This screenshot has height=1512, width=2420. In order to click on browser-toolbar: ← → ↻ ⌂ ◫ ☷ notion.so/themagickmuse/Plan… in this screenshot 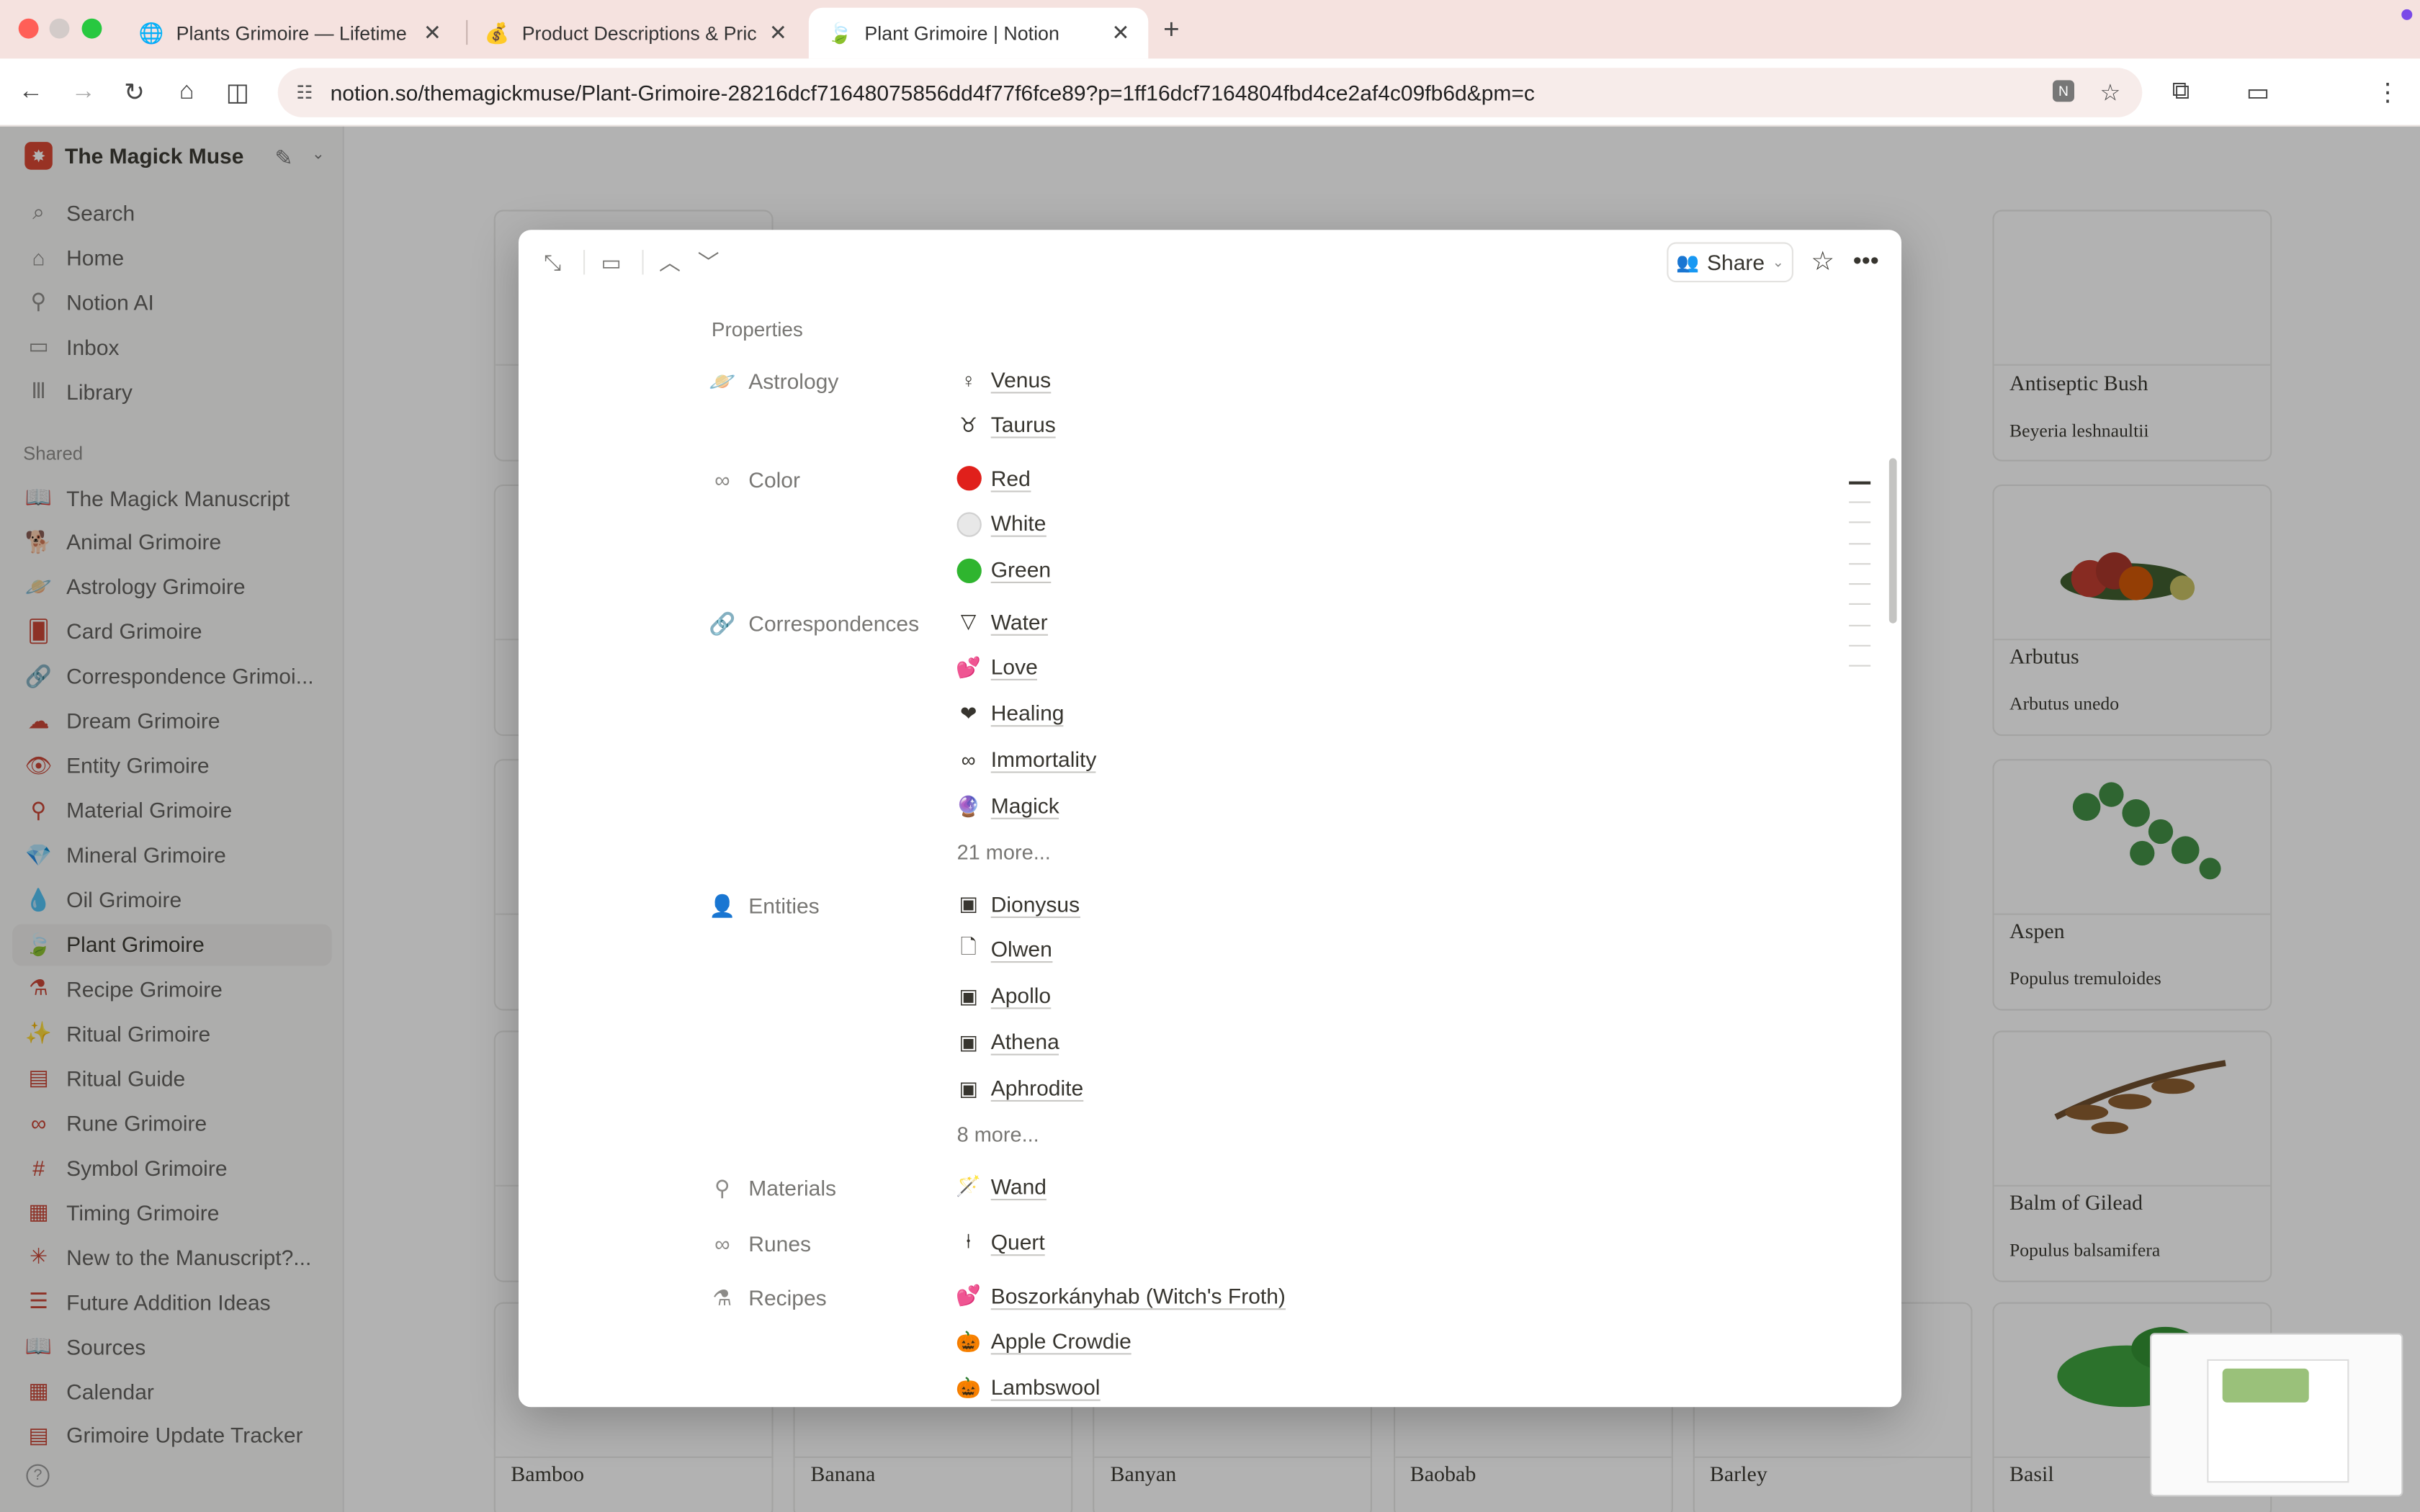, I will do `click(1210, 112)`.